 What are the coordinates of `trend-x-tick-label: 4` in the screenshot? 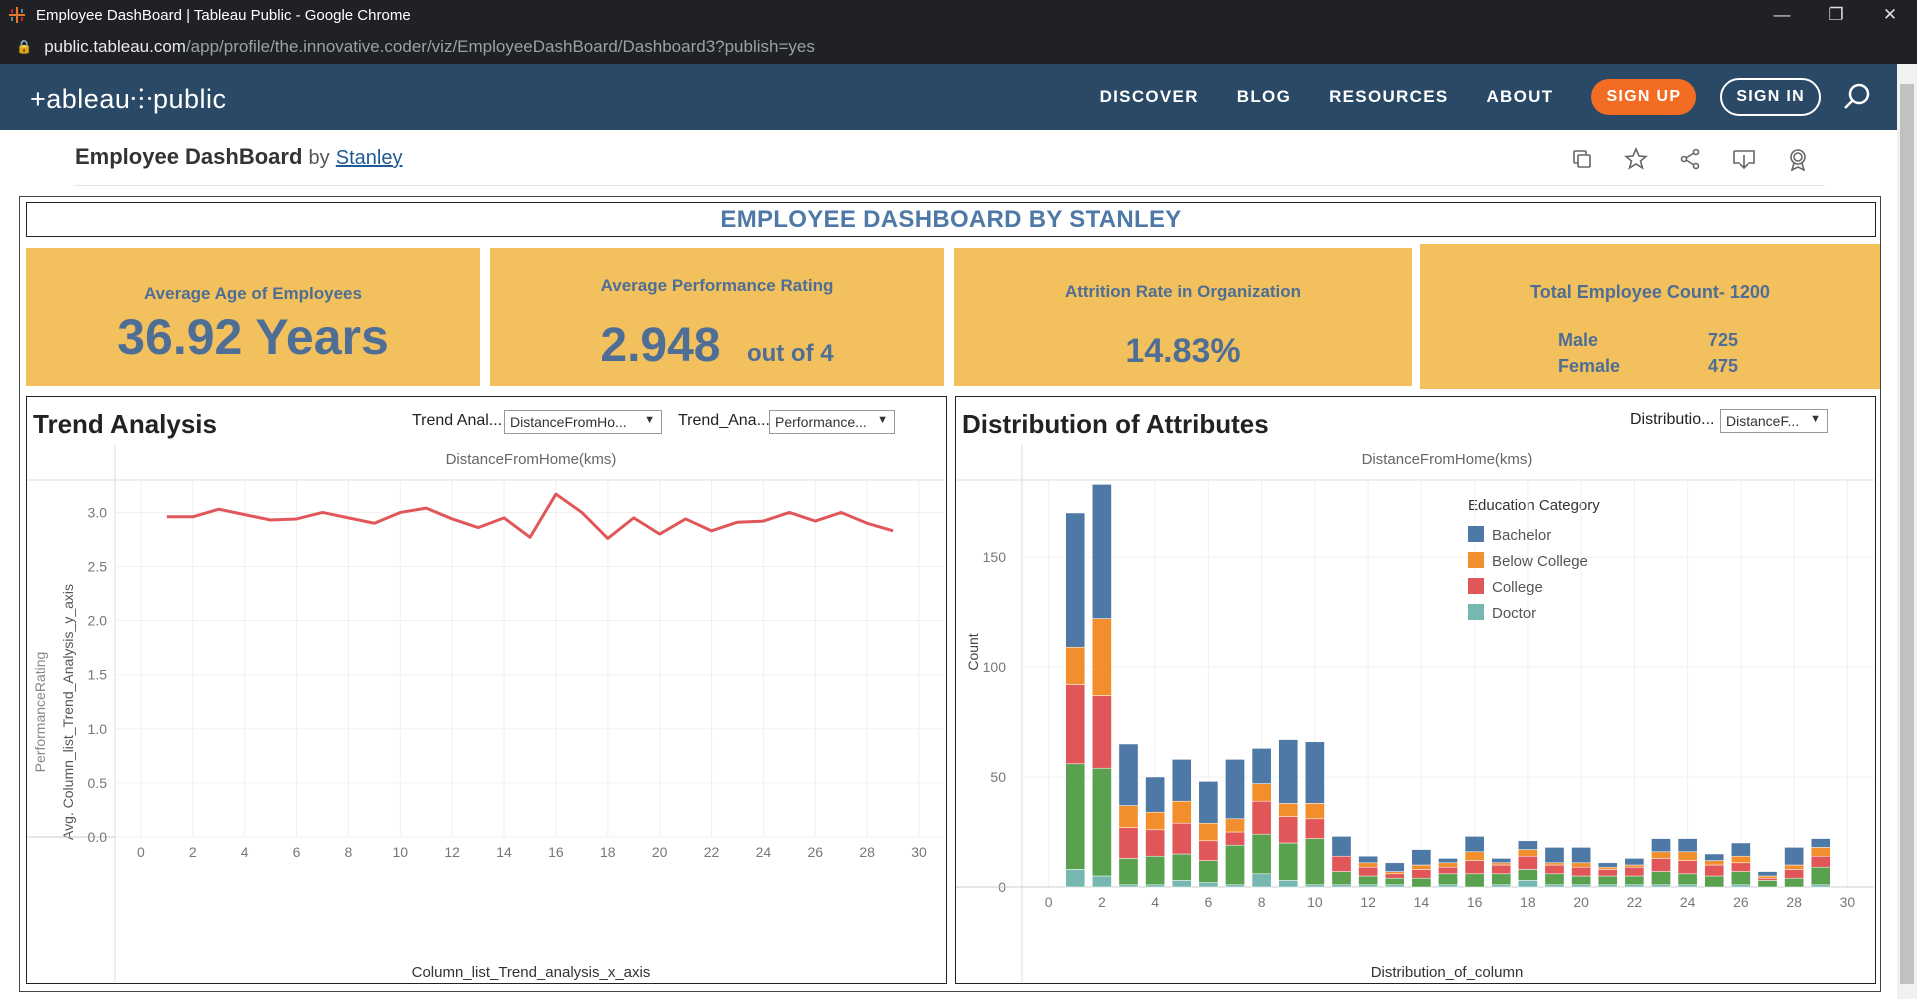 It's located at (245, 852).